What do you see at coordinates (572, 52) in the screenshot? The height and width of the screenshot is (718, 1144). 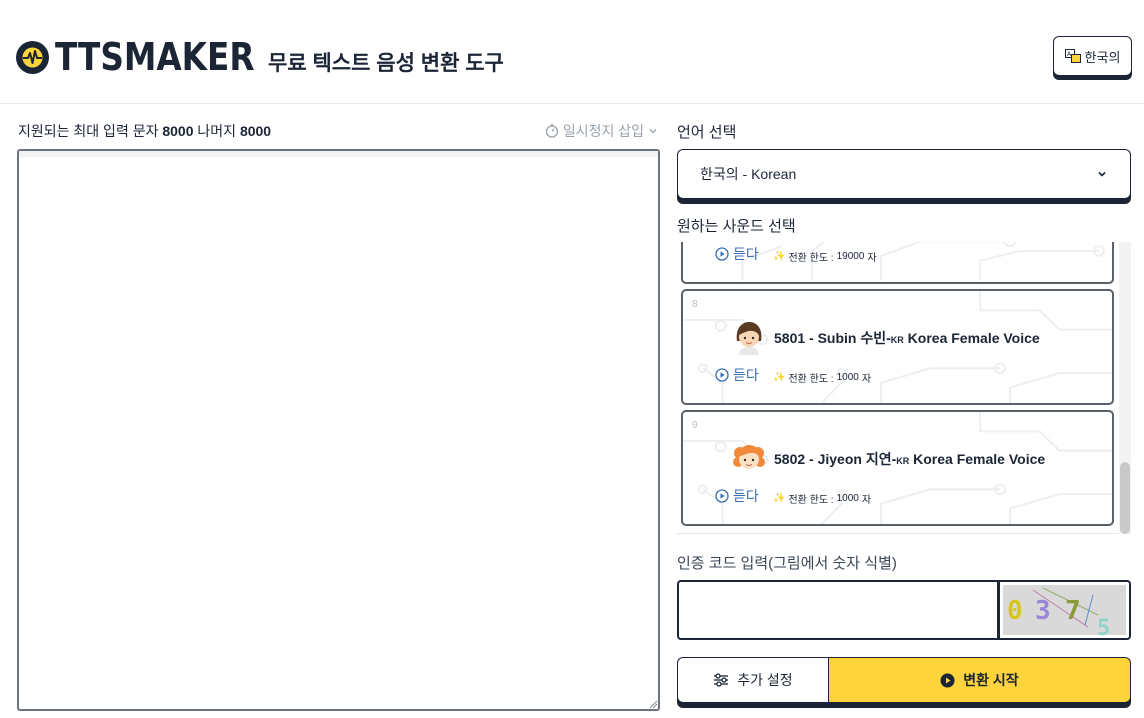 I see `site-header: TTSMAKER 무료 텍스트 음성 변환 도구 A 한국의` at bounding box center [572, 52].